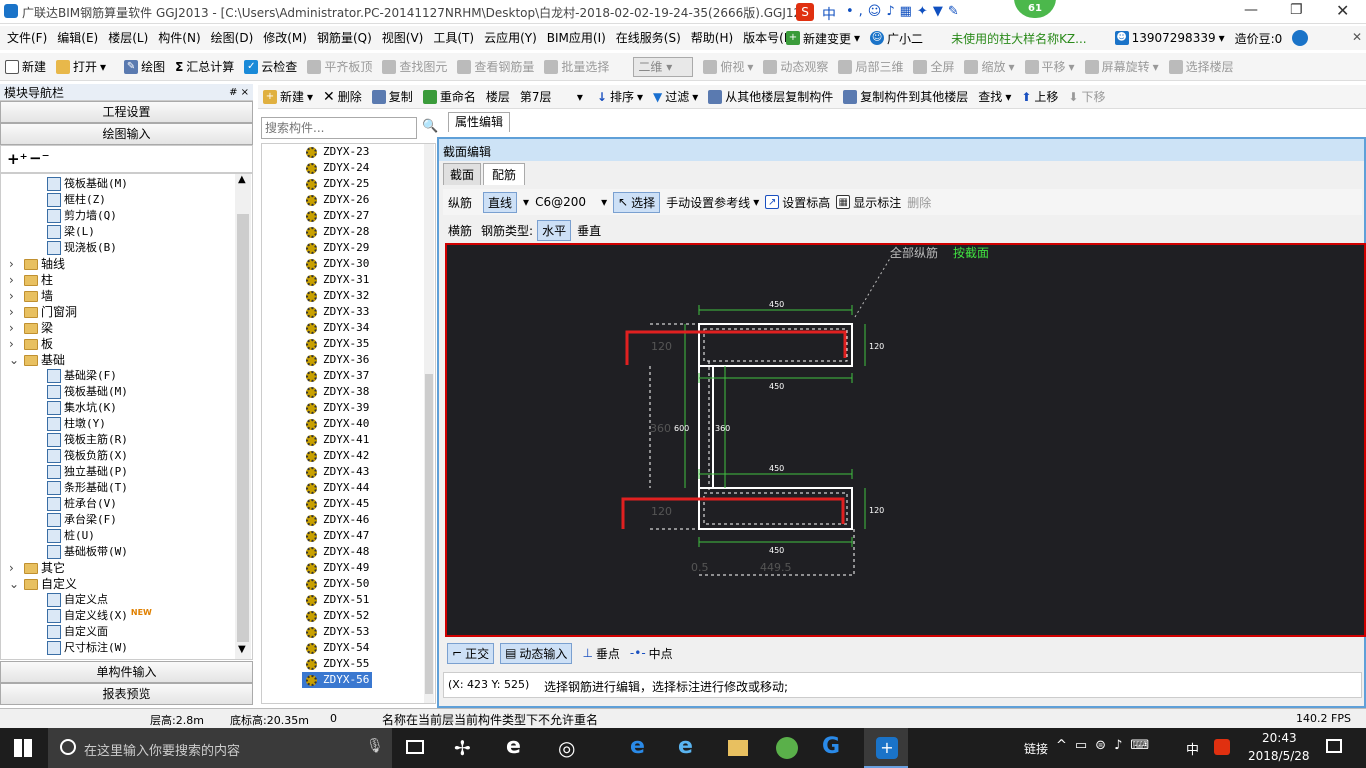  Describe the element at coordinates (17, 159) in the screenshot. I see `expand-all-icon: +⁺` at that location.